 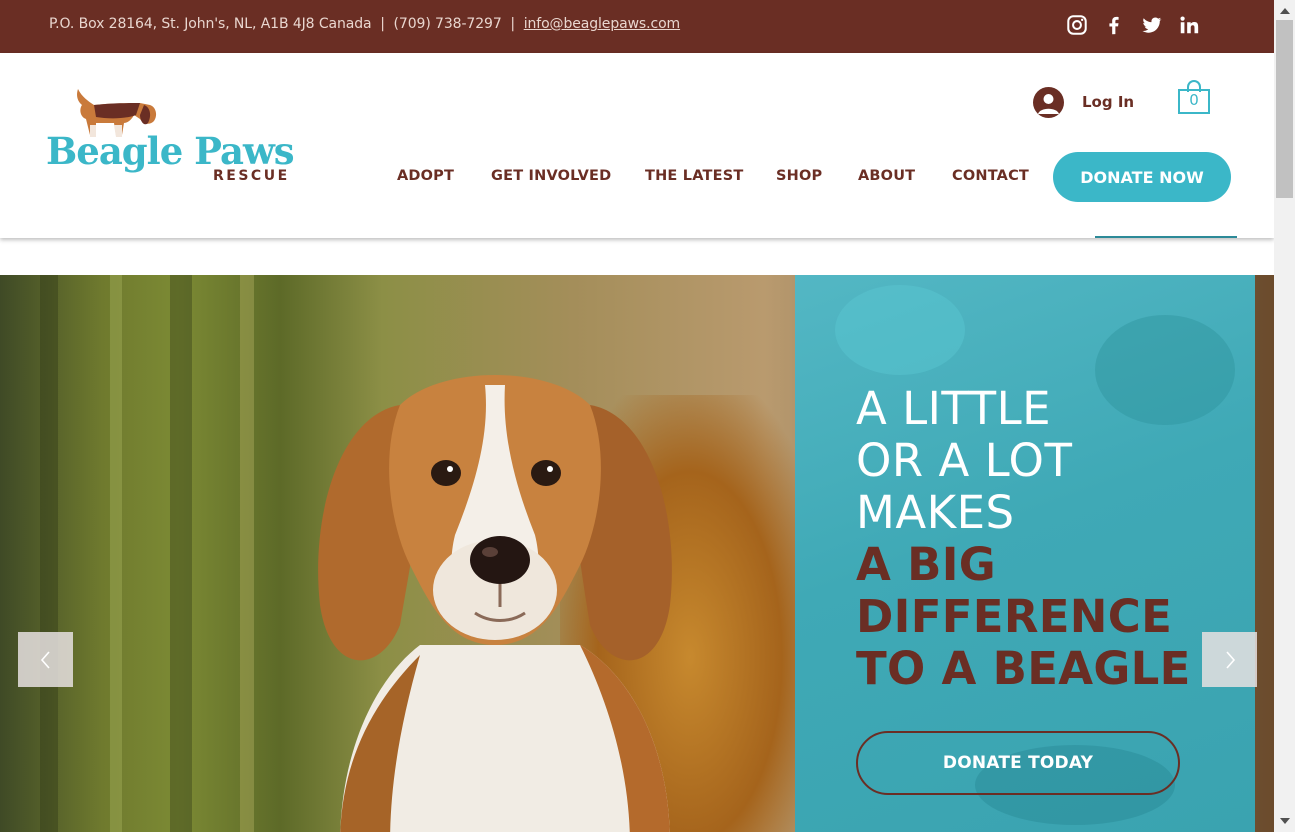 I want to click on headline-line: A BIG, so click(x=926, y=564).